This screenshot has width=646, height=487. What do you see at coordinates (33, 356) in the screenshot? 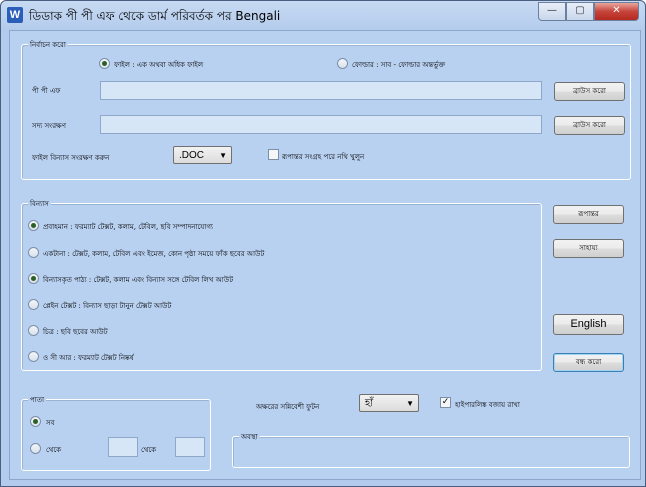
I see `layout-radio-ocr` at bounding box center [33, 356].